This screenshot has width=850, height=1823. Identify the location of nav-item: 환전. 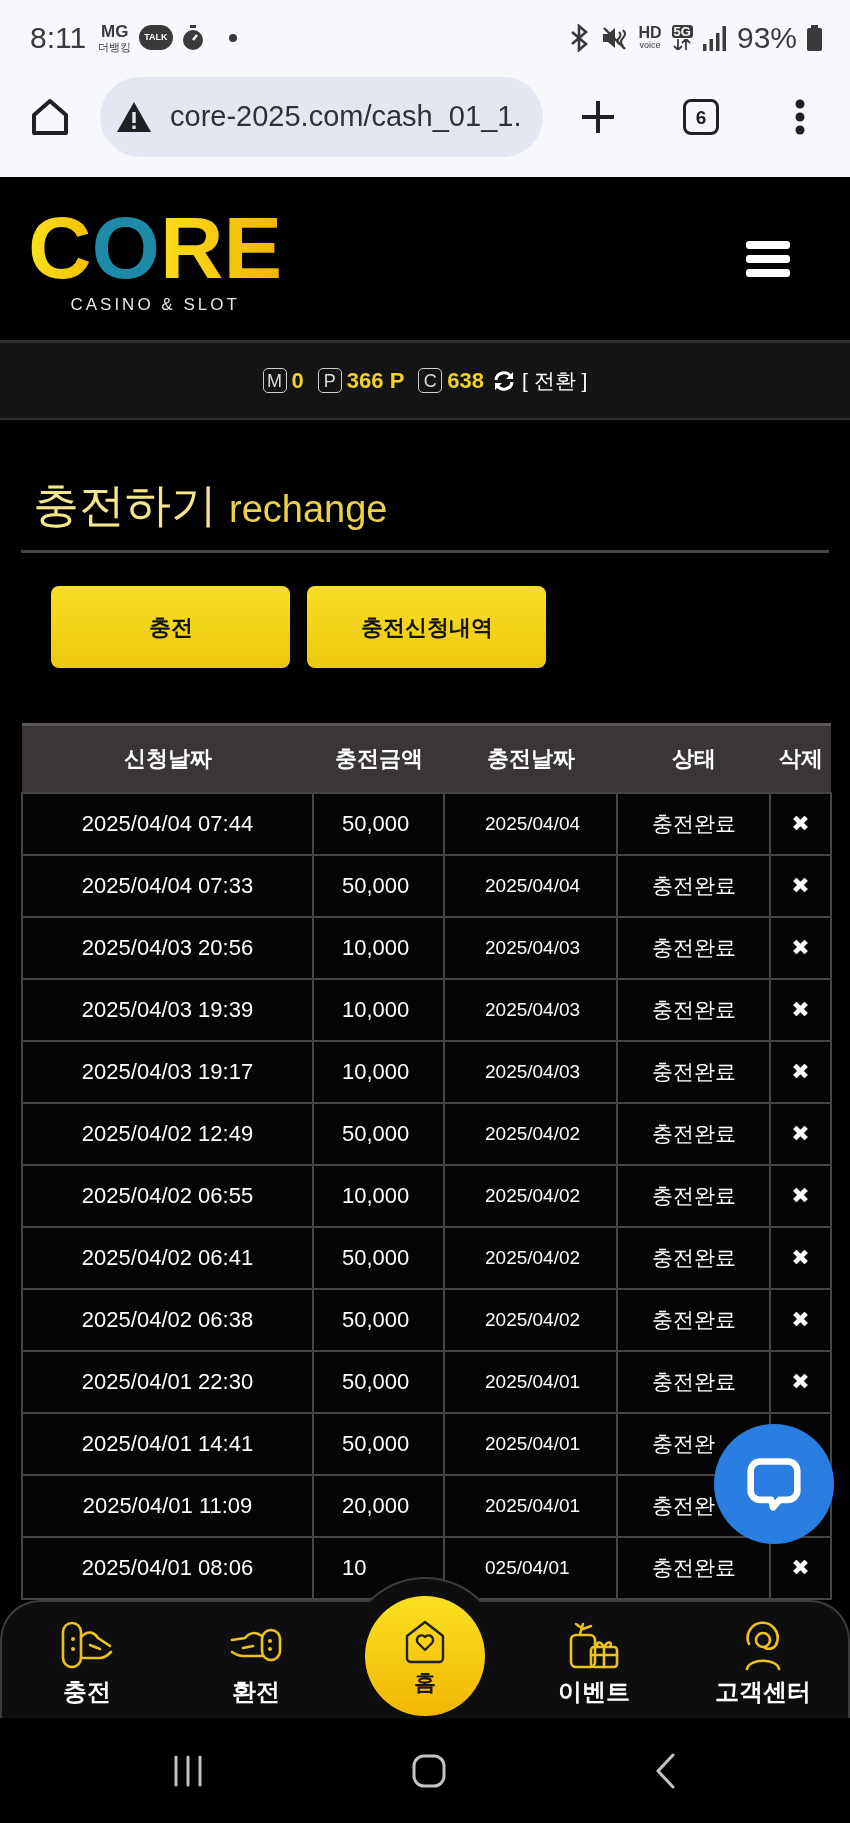
(255, 1660).